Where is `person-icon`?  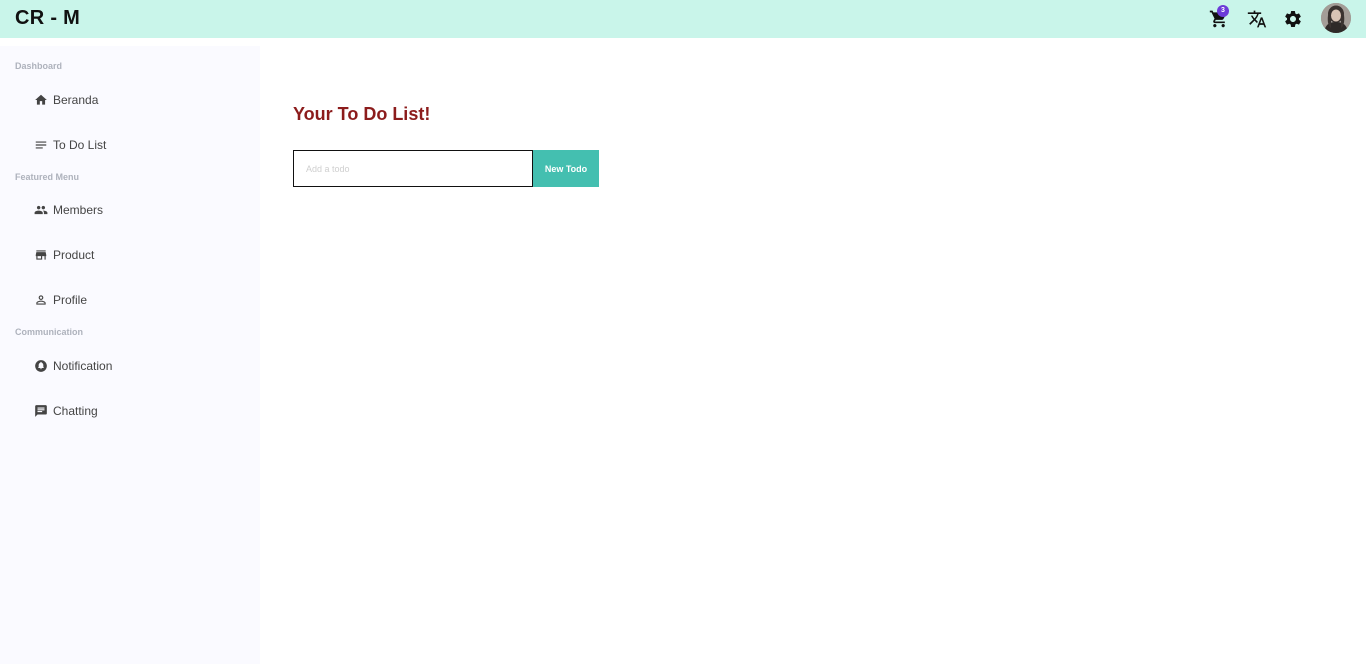 person-icon is located at coordinates (41, 300).